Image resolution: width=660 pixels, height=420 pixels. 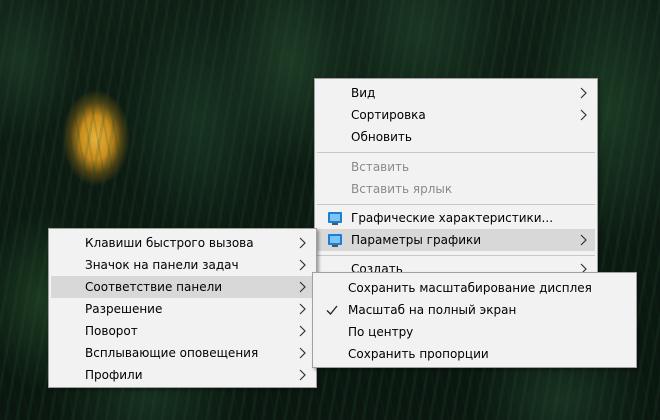 I want to click on menu-item-label: Сохранить пропорции, so click(x=418, y=354).